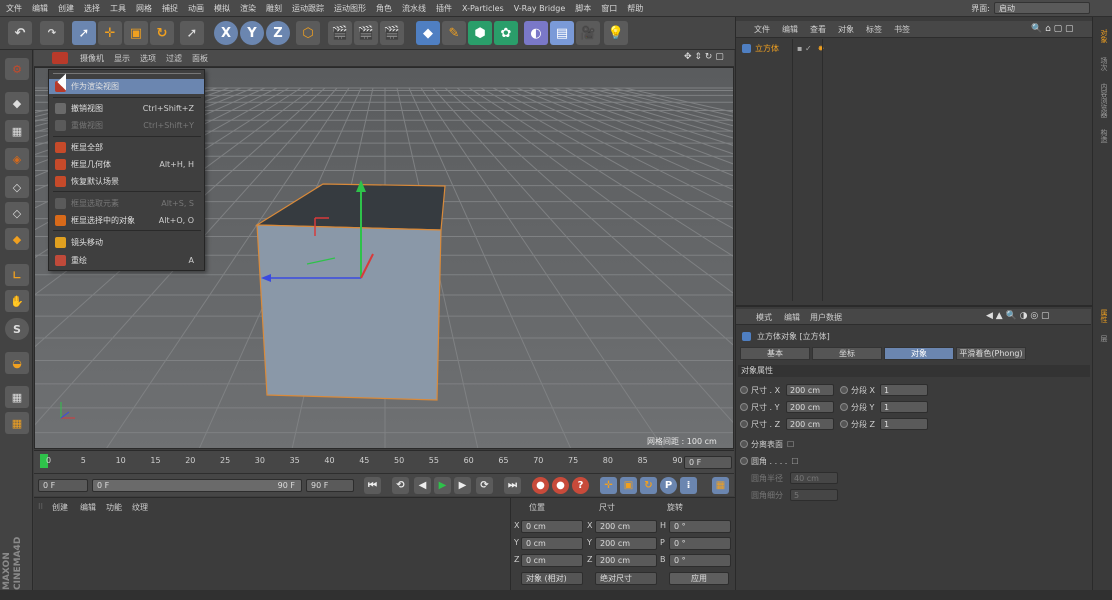 This screenshot has width=1112, height=600. I want to click on obj-menu-tag: 标签, so click(874, 29).